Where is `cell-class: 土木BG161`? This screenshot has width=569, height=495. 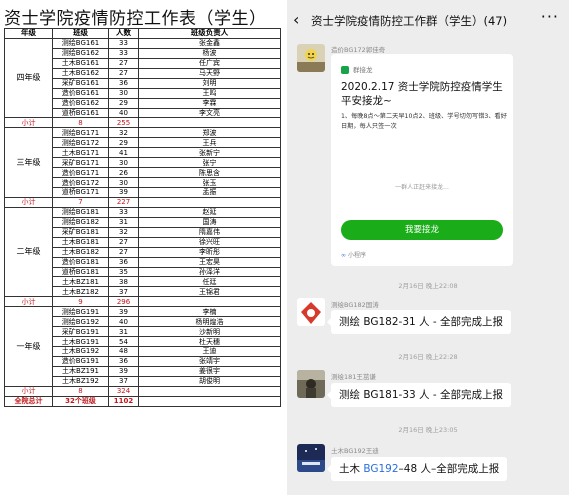
cell-class: 土木BG161 is located at coordinates (80, 63).